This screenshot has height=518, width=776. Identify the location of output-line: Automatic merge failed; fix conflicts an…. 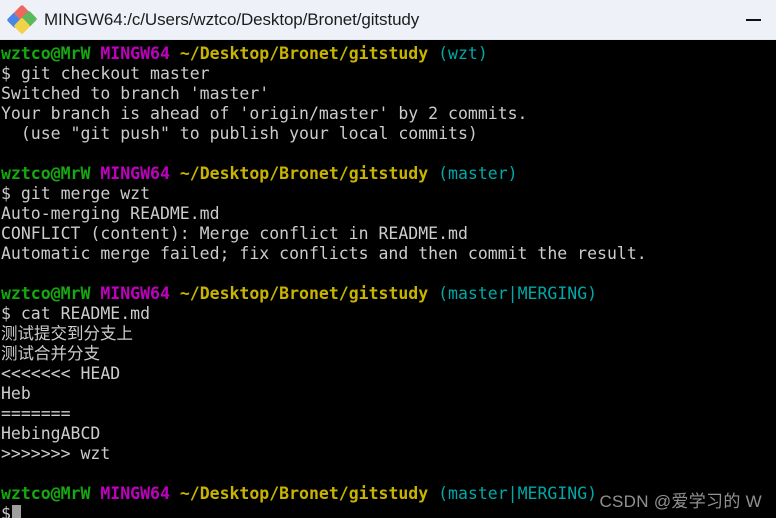
(324, 253).